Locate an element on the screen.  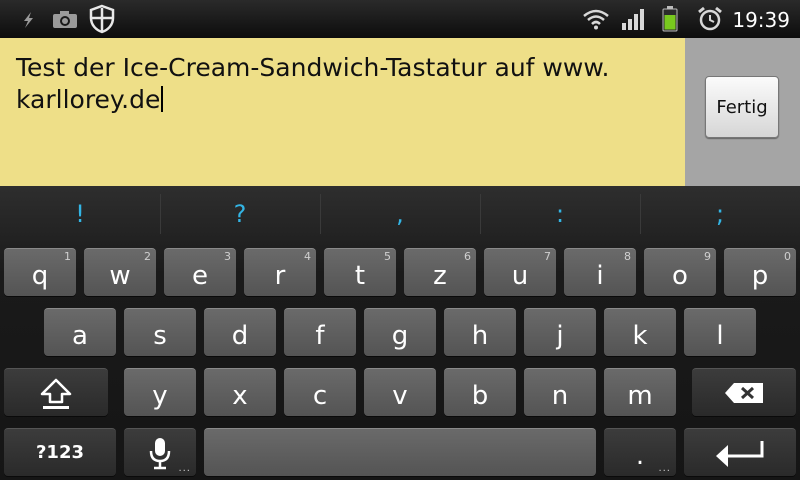
key-hint: 8 is located at coordinates (627, 256).